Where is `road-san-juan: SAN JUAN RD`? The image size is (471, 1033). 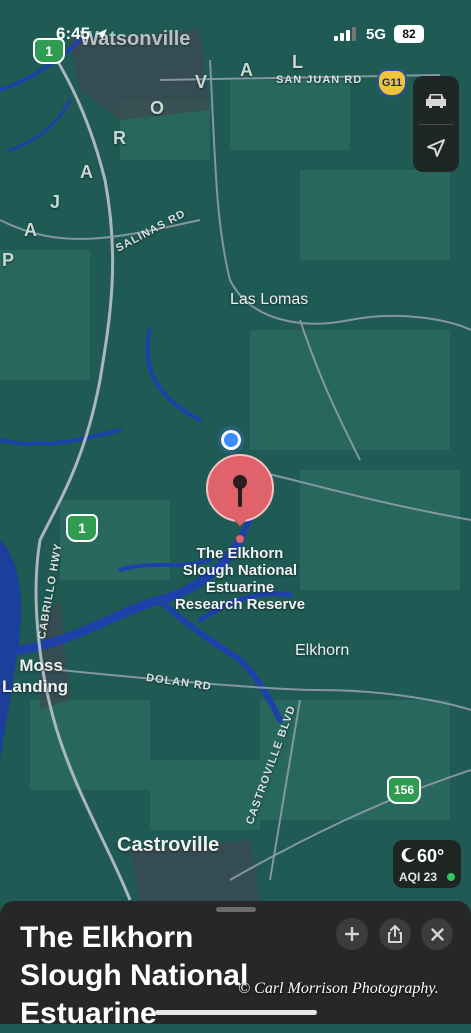 road-san-juan: SAN JUAN RD is located at coordinates (319, 80).